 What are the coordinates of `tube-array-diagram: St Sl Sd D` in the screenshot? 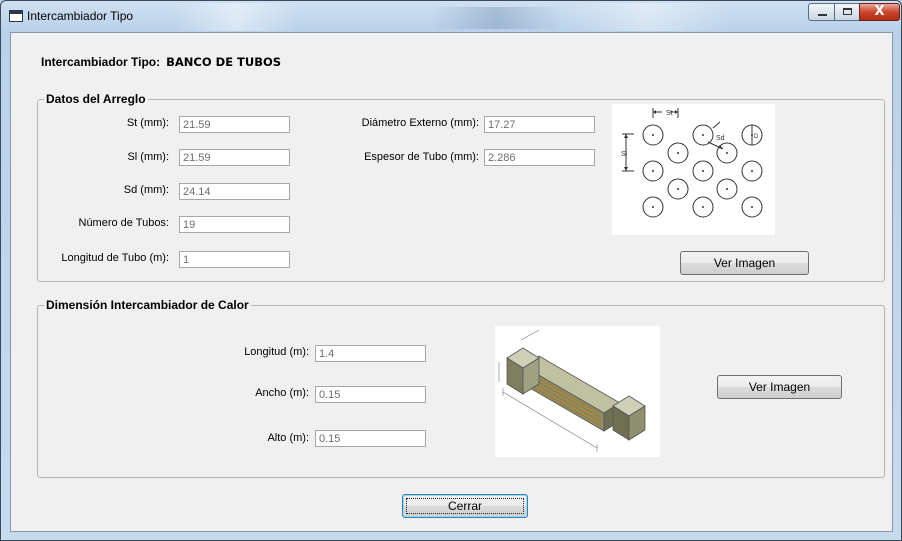 It's located at (692, 163).